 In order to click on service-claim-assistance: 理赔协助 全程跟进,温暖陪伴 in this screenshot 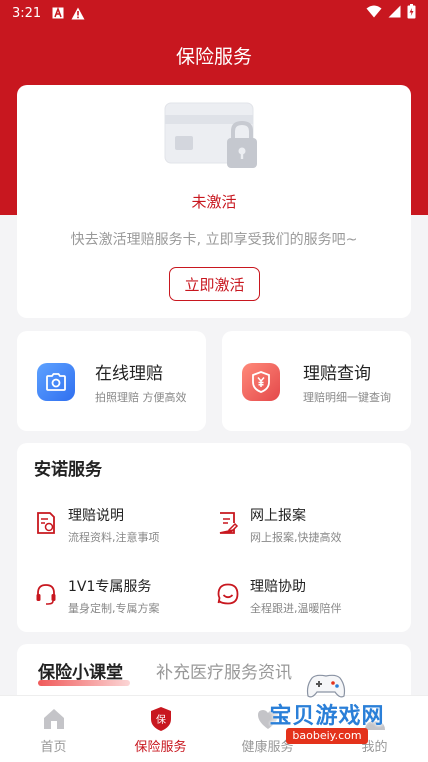, I will do `click(306, 598)`.